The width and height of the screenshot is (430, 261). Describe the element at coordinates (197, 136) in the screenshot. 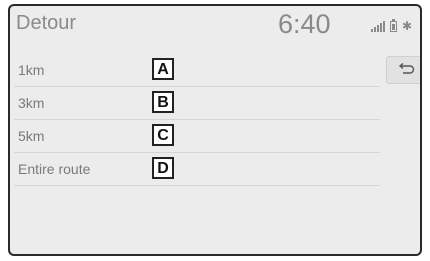

I see `detour-option-5km: 5km C` at that location.